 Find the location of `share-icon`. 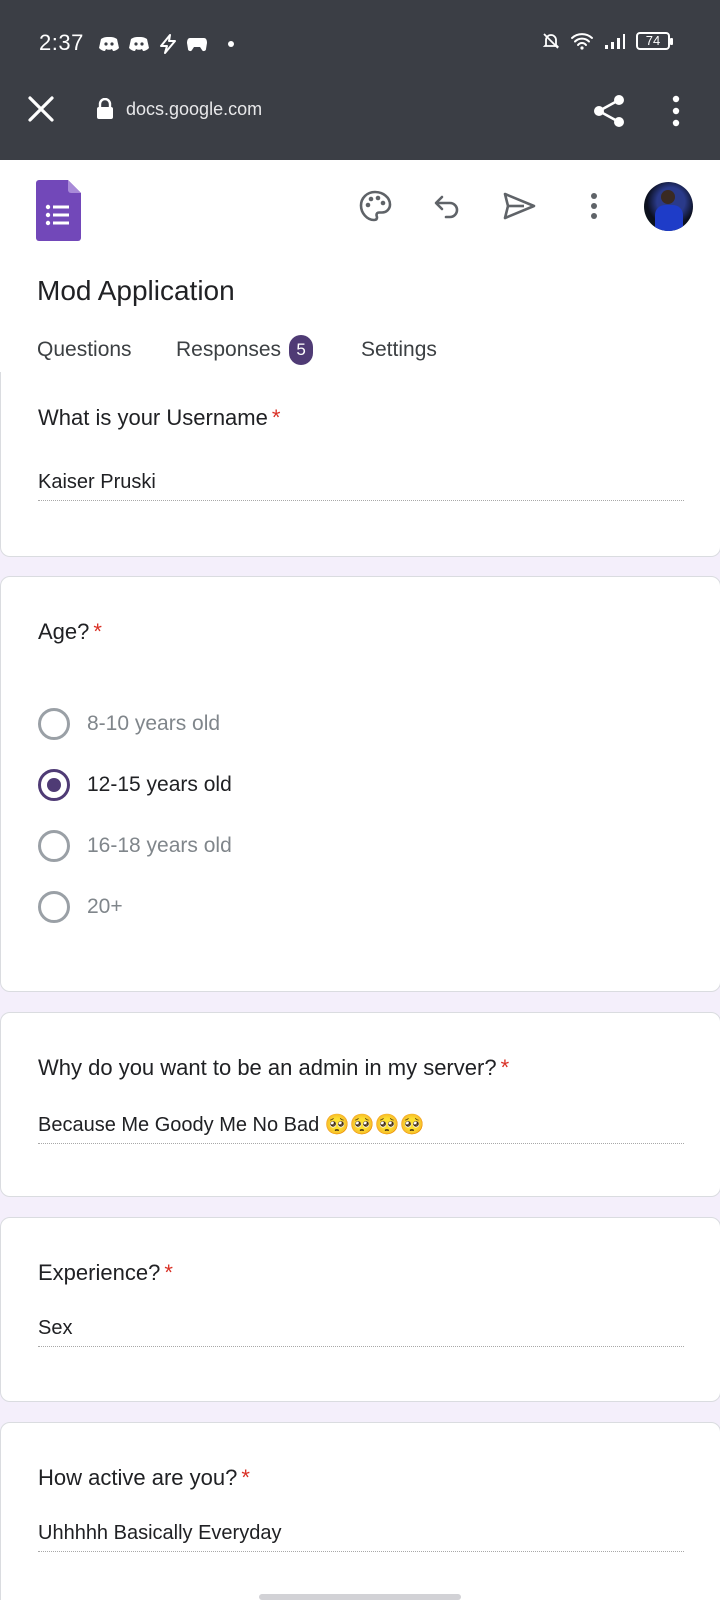

share-icon is located at coordinates (609, 111).